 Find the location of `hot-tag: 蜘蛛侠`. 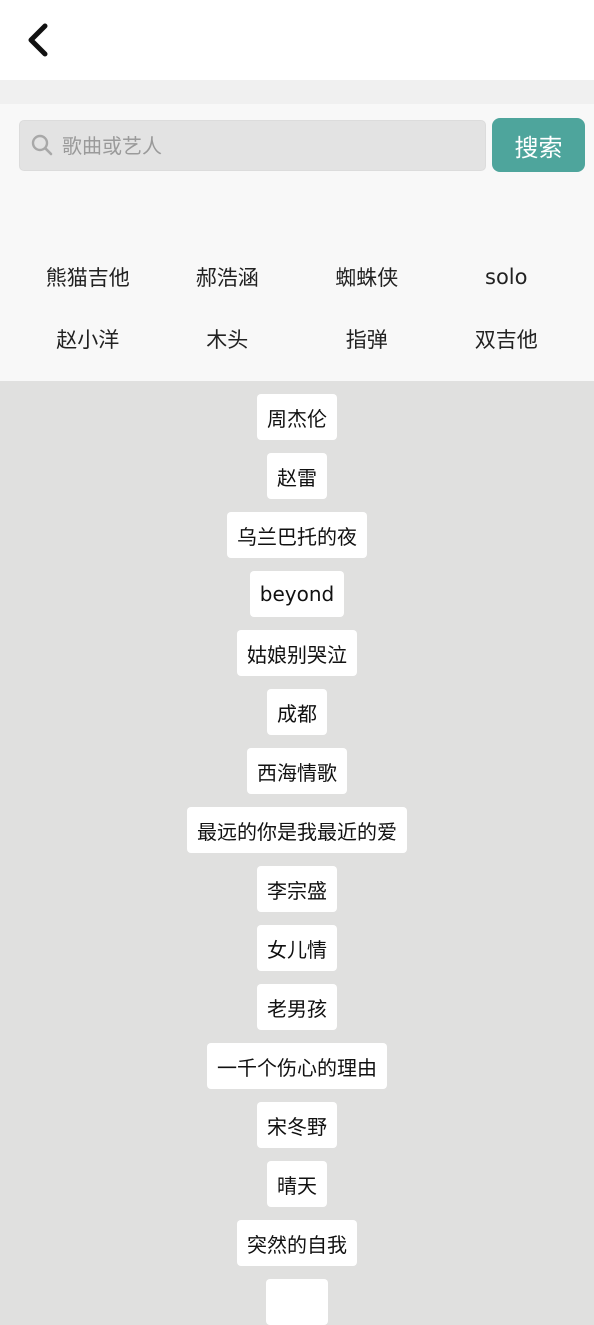

hot-tag: 蜘蛛侠 is located at coordinates (367, 277).